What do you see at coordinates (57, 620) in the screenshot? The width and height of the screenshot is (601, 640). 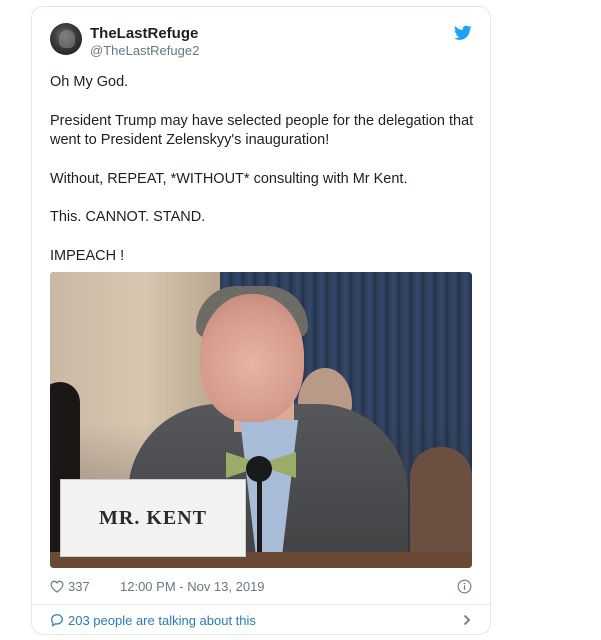 I see `speech-bubble-icon` at bounding box center [57, 620].